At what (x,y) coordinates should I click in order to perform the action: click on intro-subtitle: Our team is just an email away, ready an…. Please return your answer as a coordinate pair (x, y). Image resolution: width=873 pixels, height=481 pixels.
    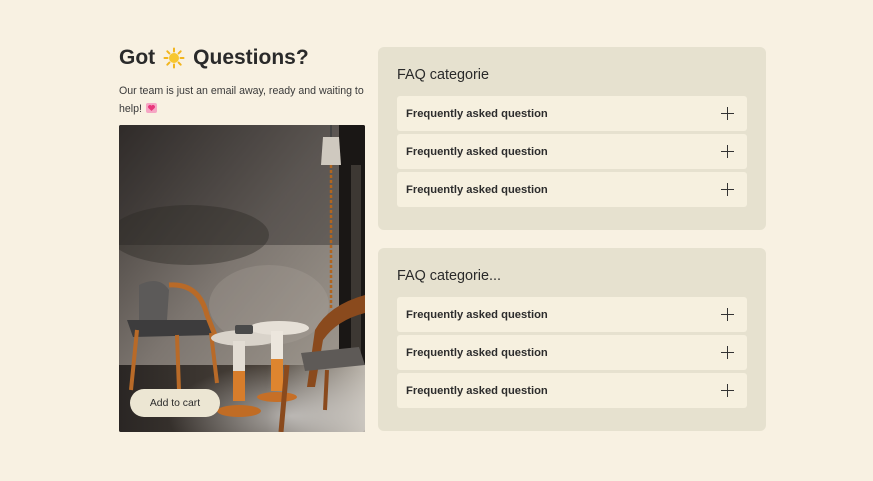
    Looking at the image, I should click on (242, 100).